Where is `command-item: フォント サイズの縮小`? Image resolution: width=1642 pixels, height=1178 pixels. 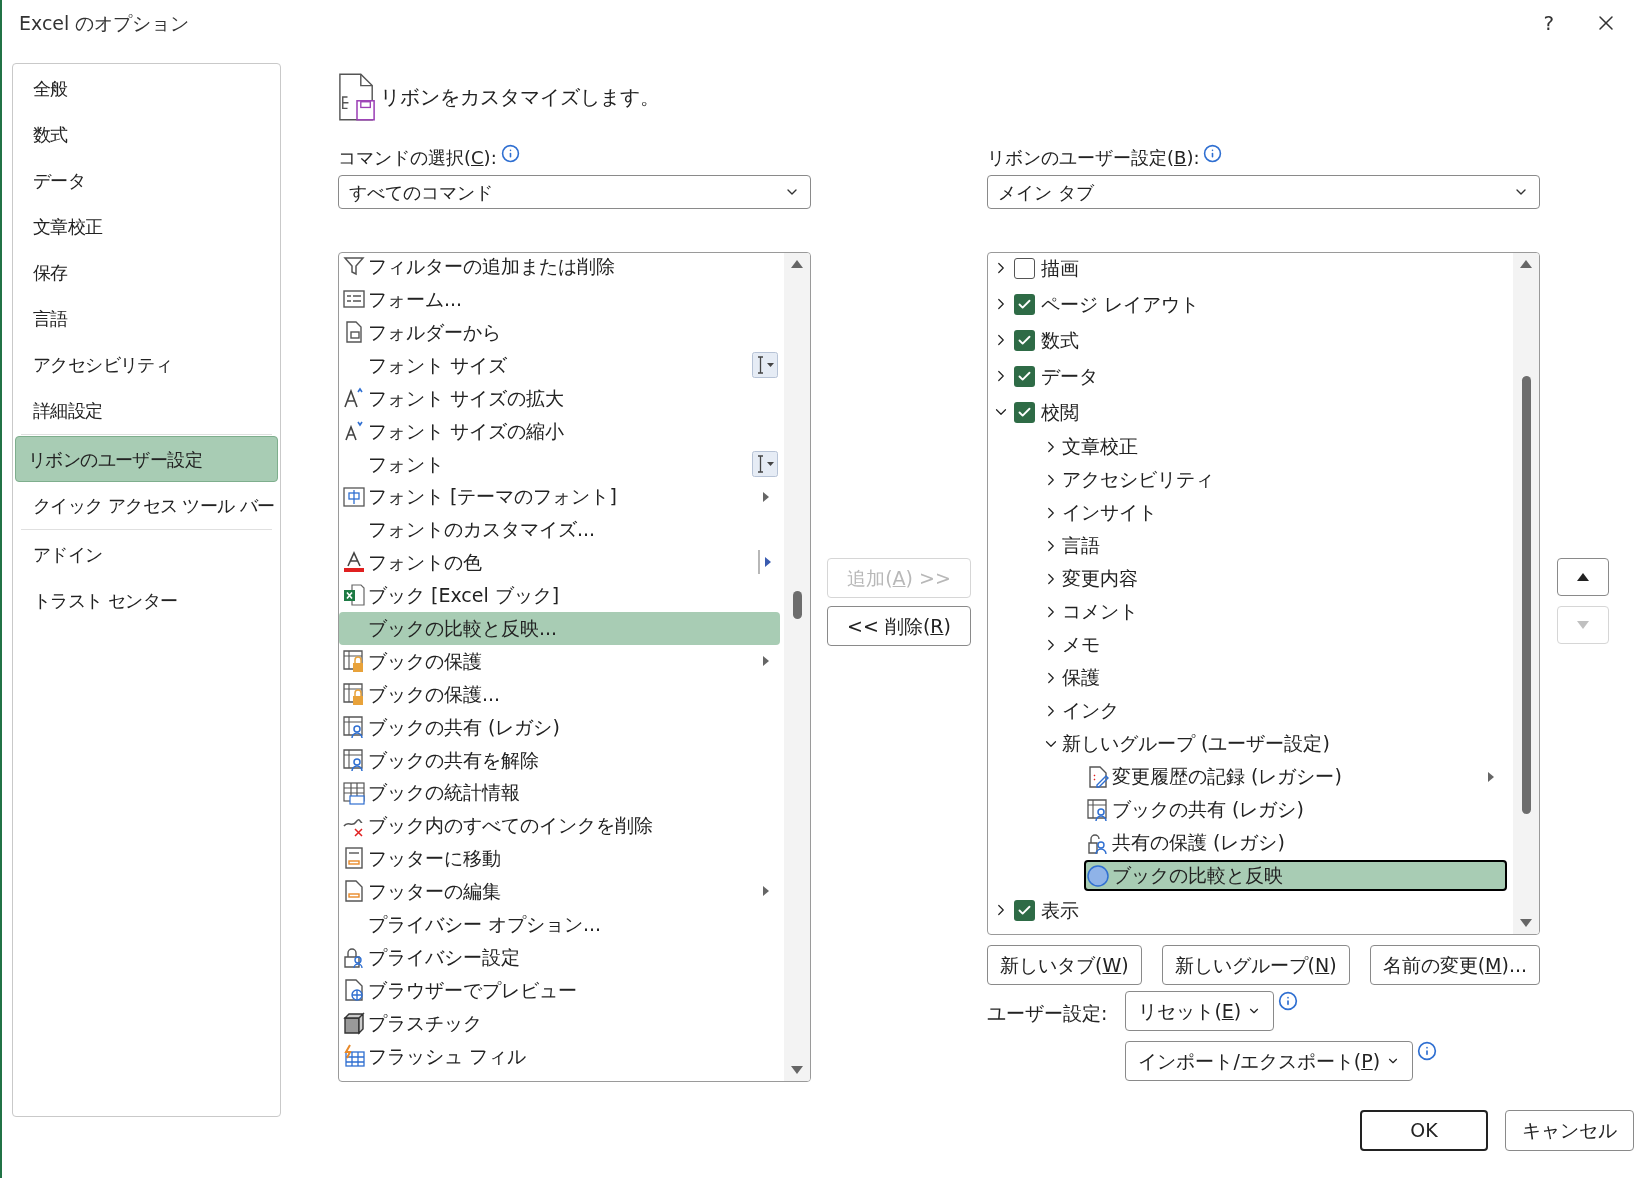 command-item: フォント サイズの縮小 is located at coordinates (559, 431).